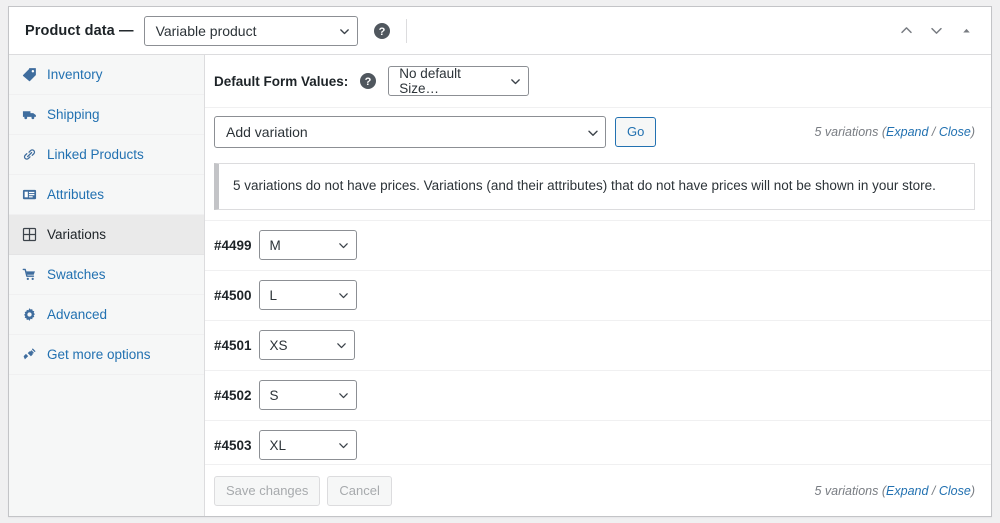 Image resolution: width=1000 pixels, height=523 pixels. What do you see at coordinates (598, 295) in the screenshot?
I see `table-row: #4500 L` at bounding box center [598, 295].